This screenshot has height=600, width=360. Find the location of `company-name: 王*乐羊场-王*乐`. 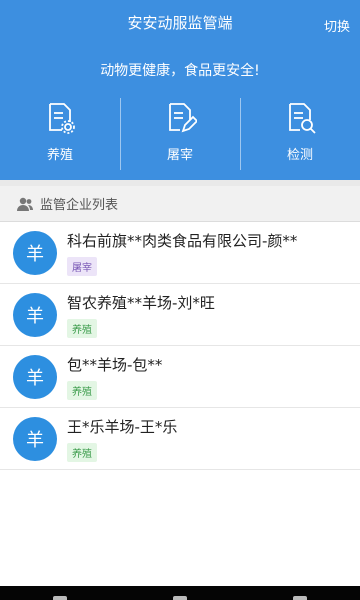

company-name: 王*乐羊场-王*乐 is located at coordinates (122, 426).